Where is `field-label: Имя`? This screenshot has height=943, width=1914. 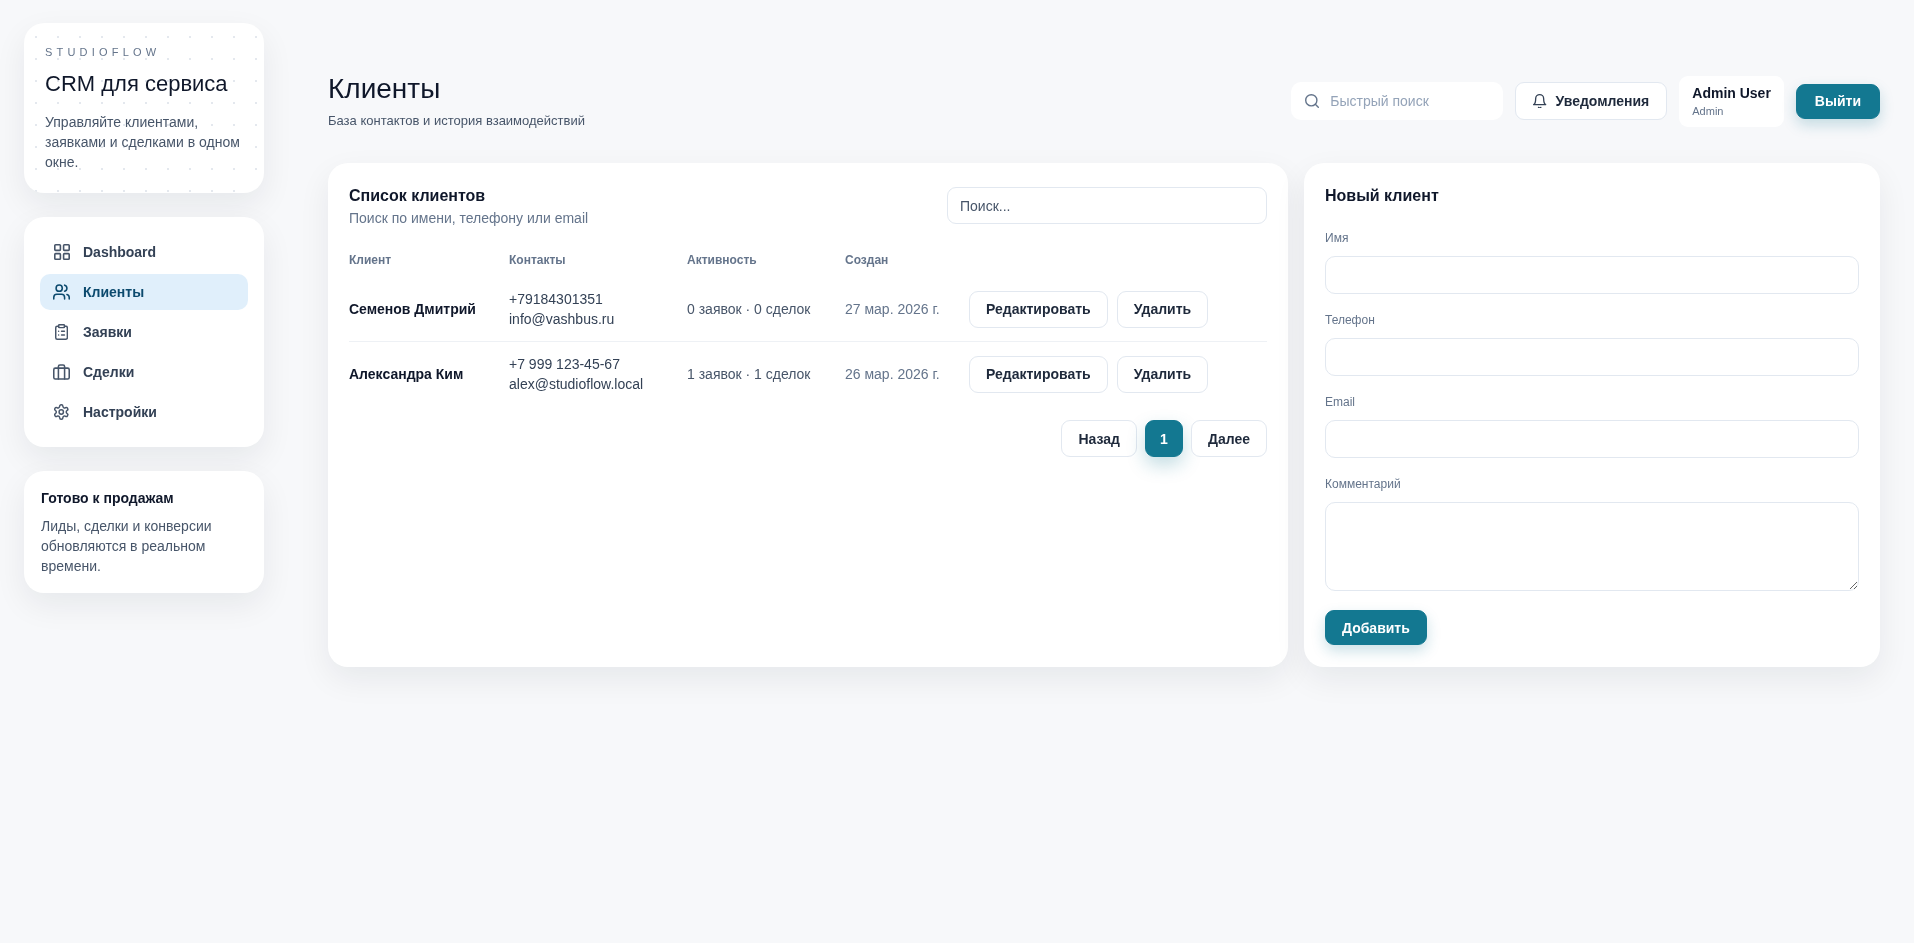
field-label: Имя is located at coordinates (1337, 238).